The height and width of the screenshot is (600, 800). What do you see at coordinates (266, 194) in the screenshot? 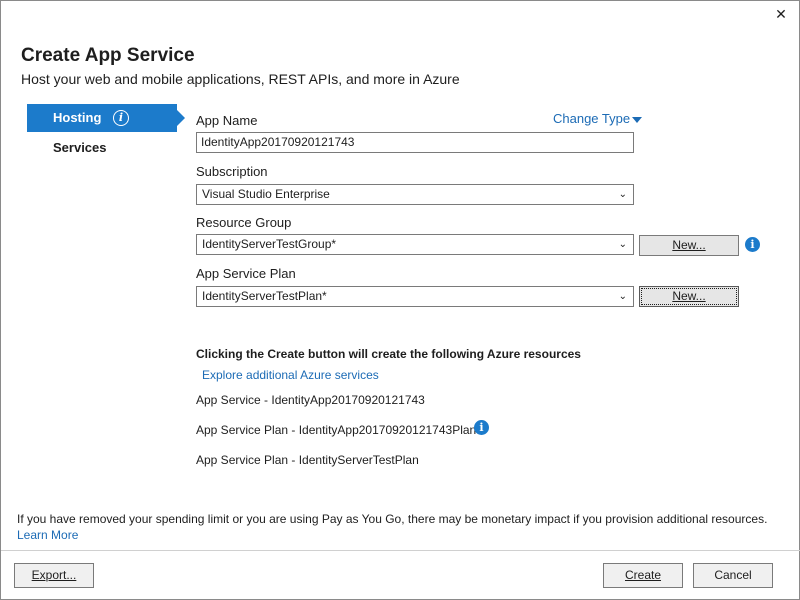
I see `subscription-value: Visual Studio Enterprise` at bounding box center [266, 194].